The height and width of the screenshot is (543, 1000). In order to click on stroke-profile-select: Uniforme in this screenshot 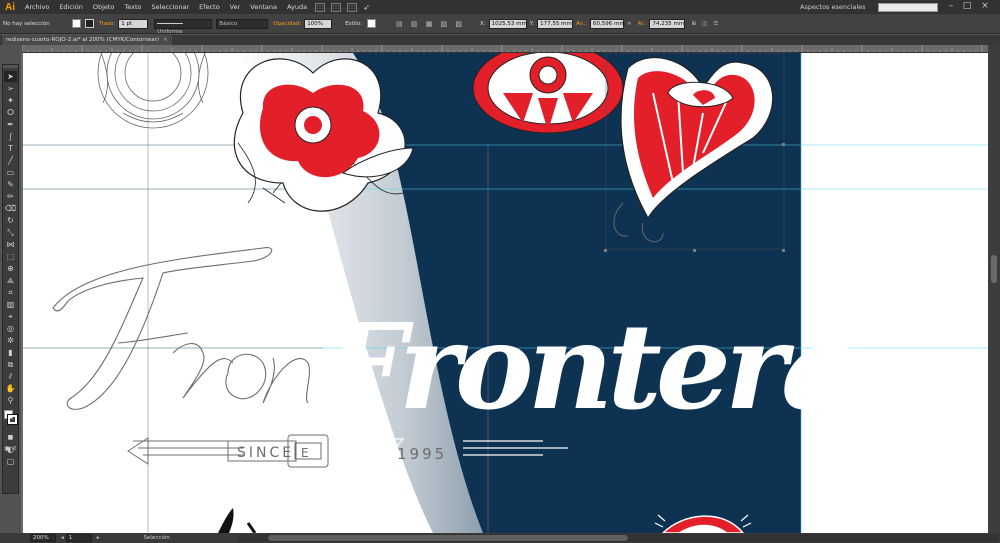, I will do `click(183, 26)`.